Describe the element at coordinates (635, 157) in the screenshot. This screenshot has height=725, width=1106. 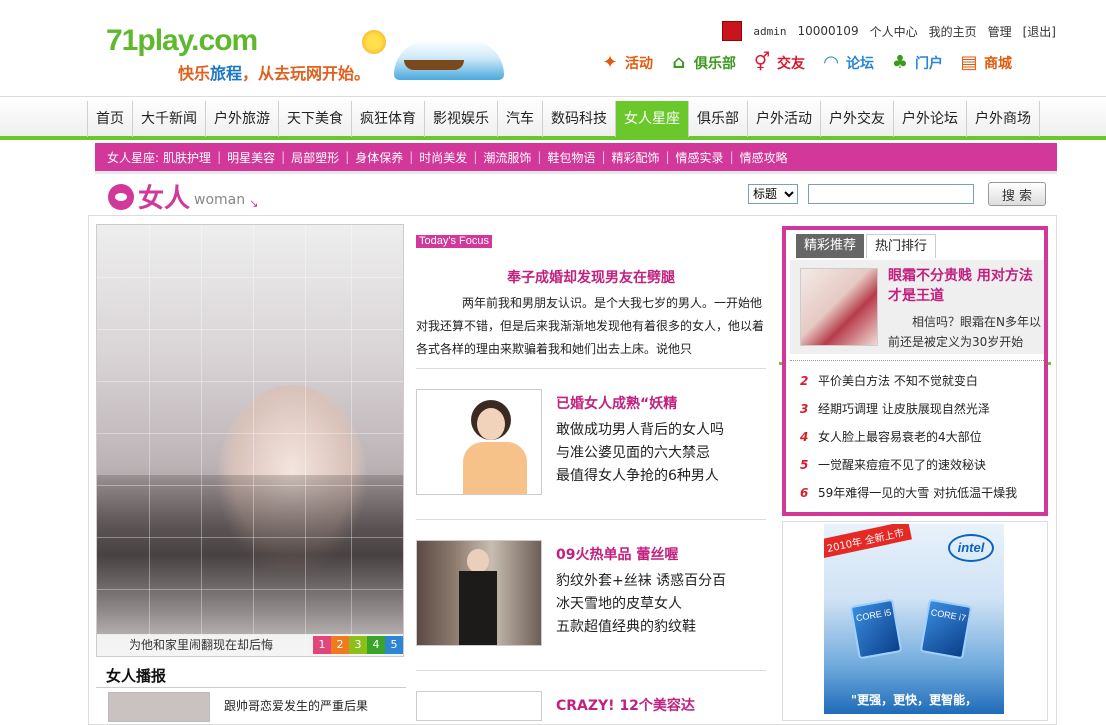
I see `subnav-item-accessories: 精彩配饰` at that location.